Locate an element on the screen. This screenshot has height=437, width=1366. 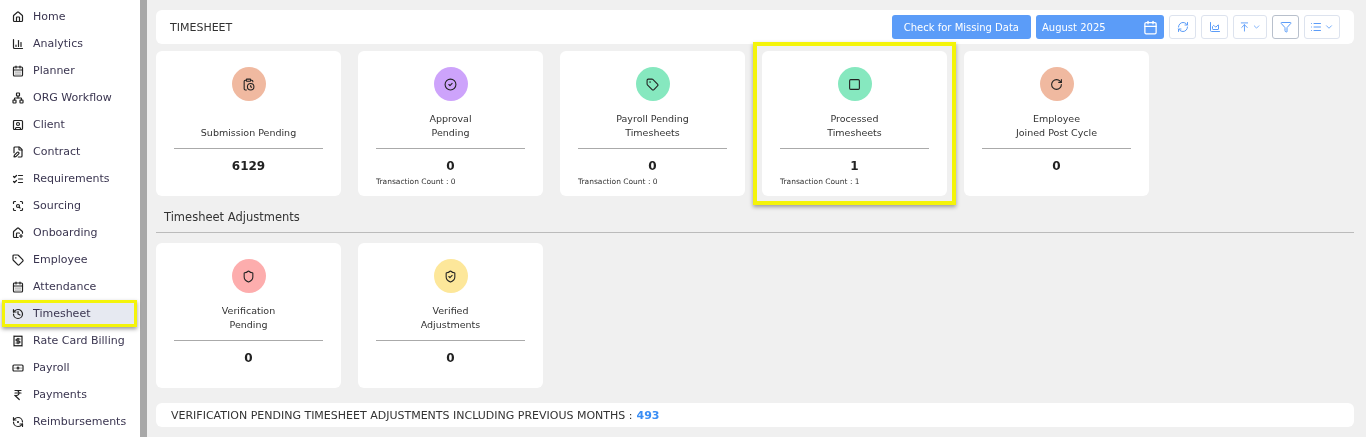
redo-icon is located at coordinates (1056, 84).